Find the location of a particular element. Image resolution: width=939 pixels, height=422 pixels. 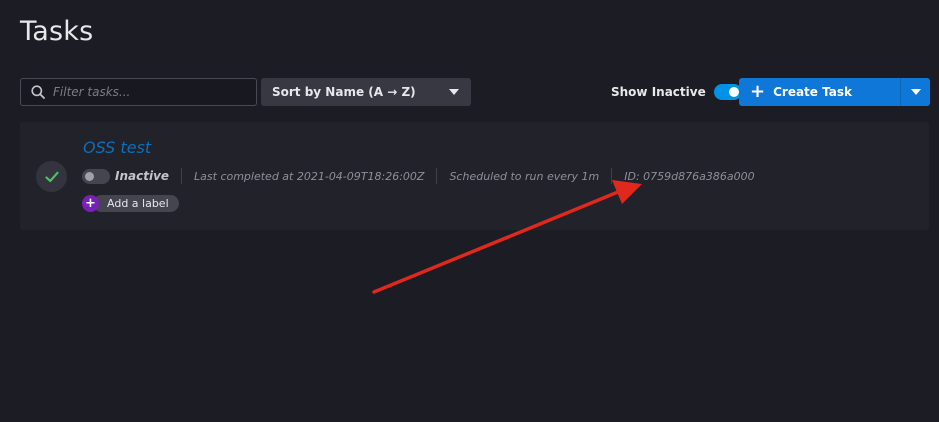

task-schedule: Scheduled to run every 1m is located at coordinates (524, 176).